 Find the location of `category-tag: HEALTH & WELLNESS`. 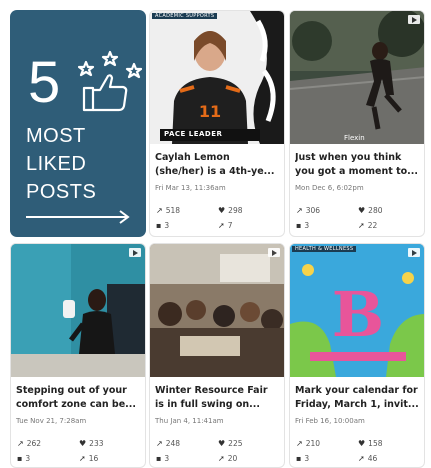

category-tag: HEALTH & WELLNESS is located at coordinates (324, 249).